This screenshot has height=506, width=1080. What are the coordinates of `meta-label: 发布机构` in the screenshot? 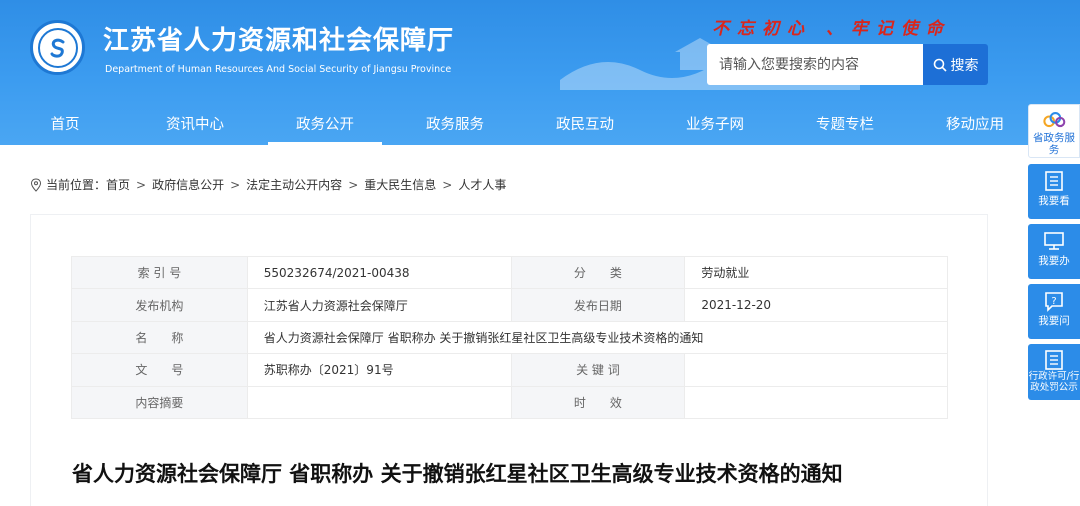 It's located at (159, 305).